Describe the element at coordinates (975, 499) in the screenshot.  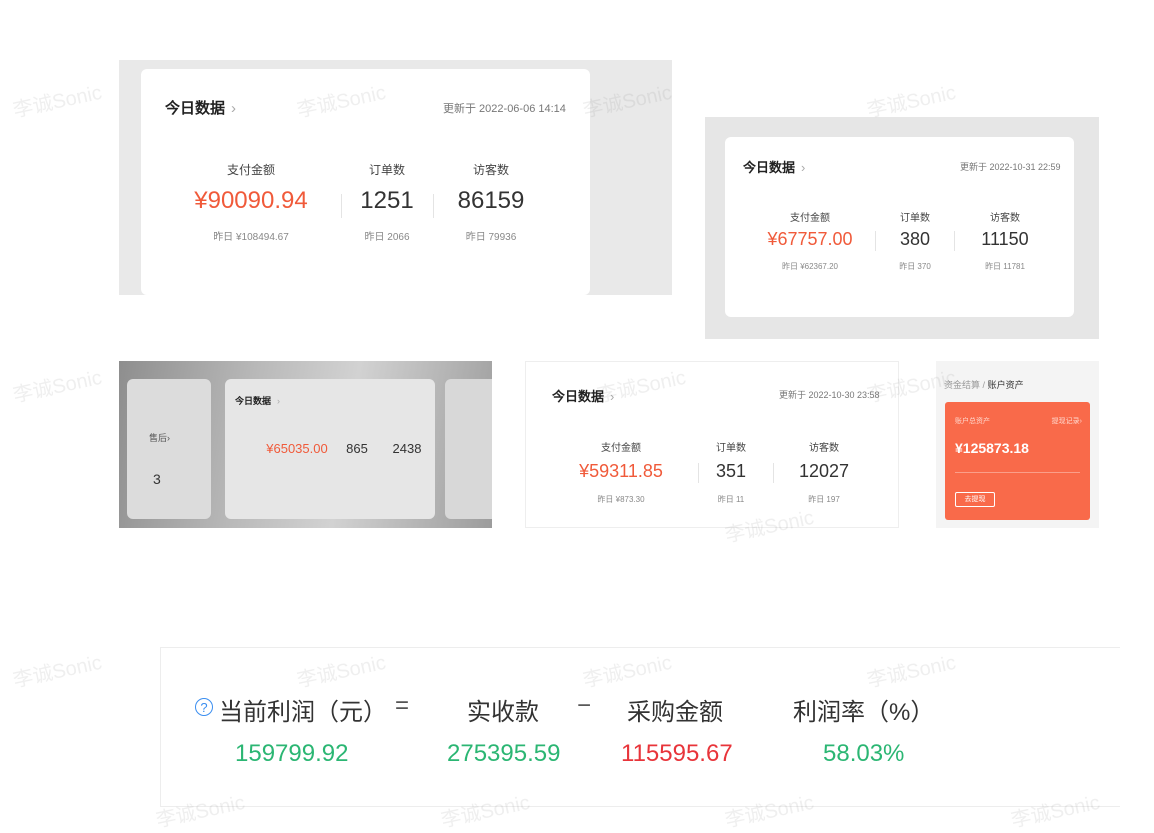
I see `withdraw-button: 去提现` at that location.